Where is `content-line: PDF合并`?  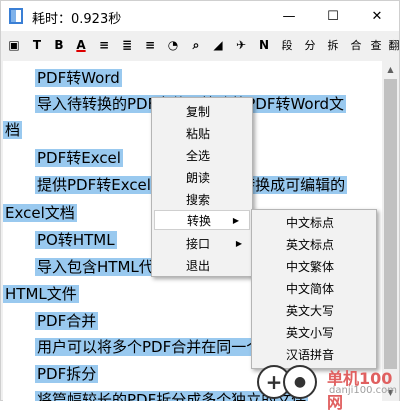 content-line: PDF合并 is located at coordinates (67, 321).